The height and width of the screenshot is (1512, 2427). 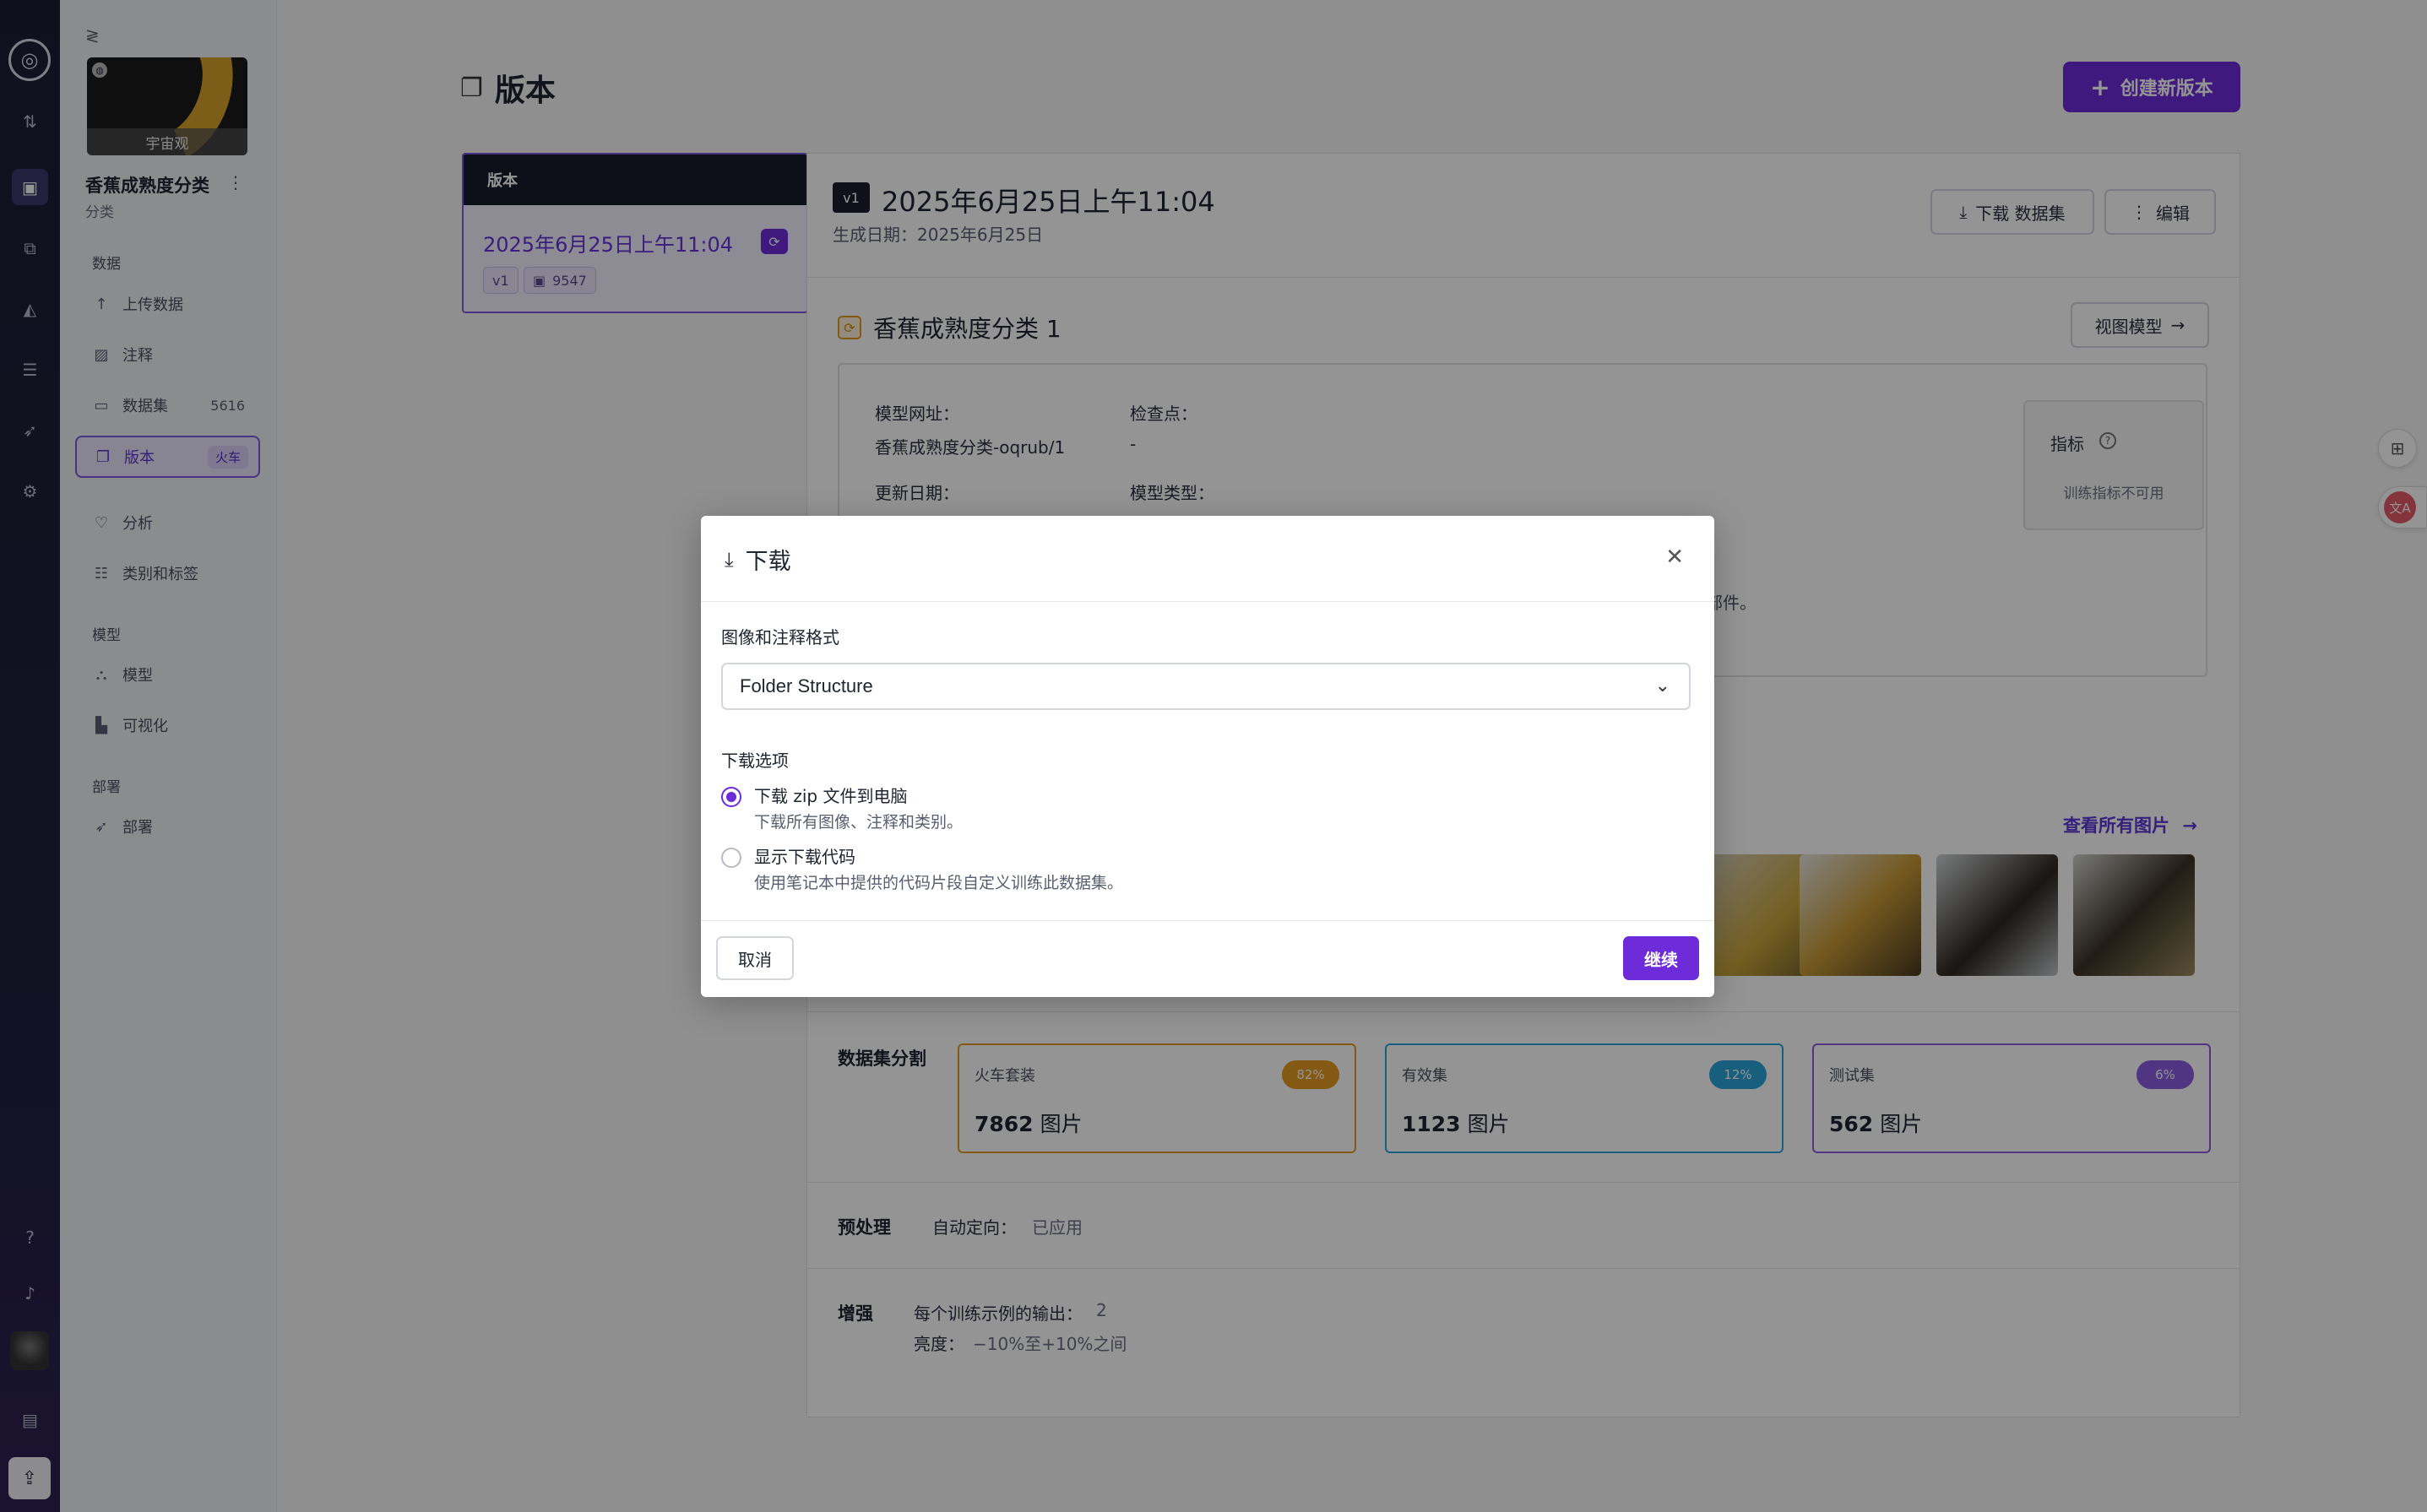 I want to click on option-code-desc: 使用笔记本中提供的代码片段自定义训练此数据集。, so click(x=939, y=883).